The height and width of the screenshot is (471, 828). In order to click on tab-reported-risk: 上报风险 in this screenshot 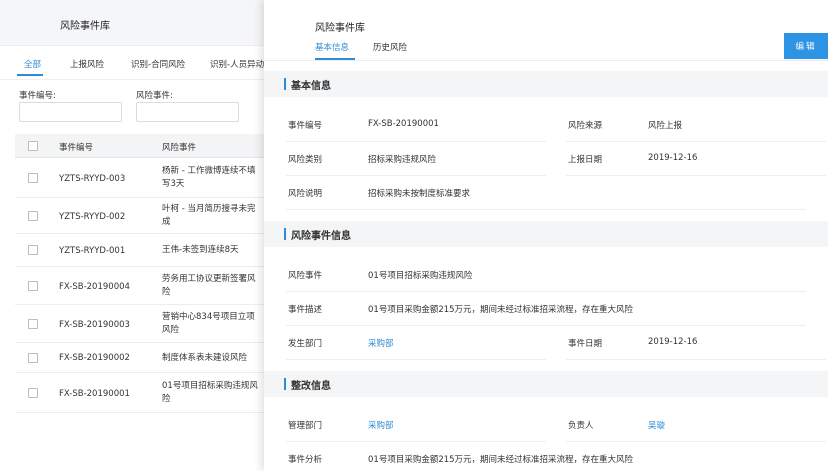, I will do `click(87, 64)`.